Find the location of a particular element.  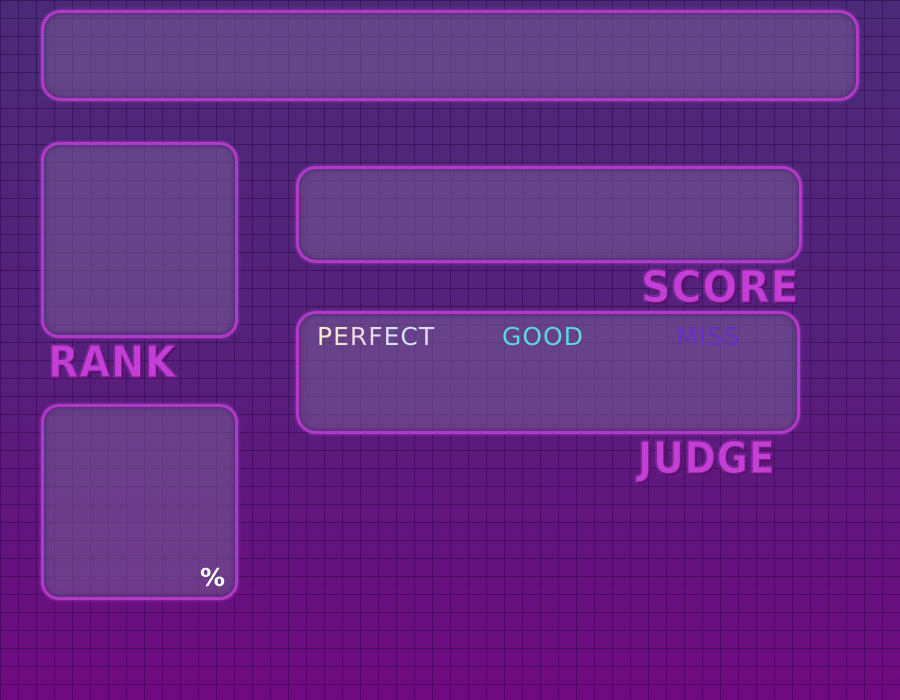

score-panel is located at coordinates (549, 214).